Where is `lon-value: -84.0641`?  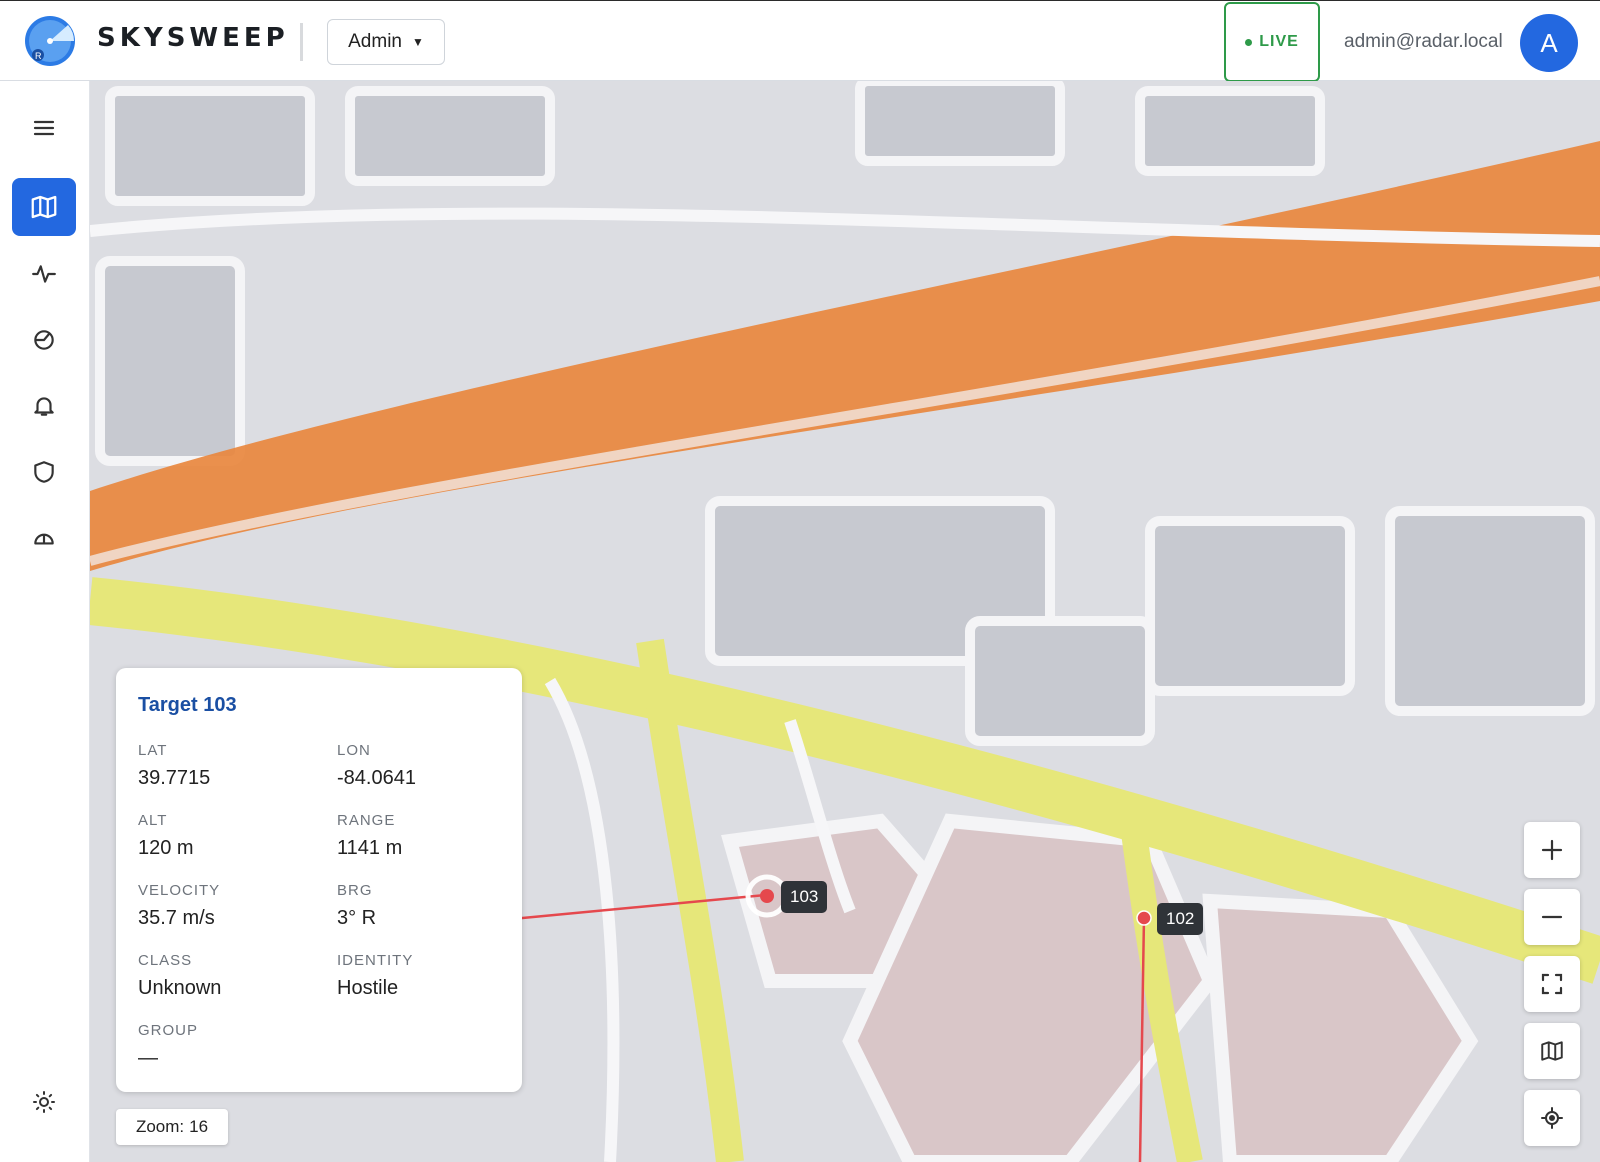 lon-value: -84.0641 is located at coordinates (376, 778).